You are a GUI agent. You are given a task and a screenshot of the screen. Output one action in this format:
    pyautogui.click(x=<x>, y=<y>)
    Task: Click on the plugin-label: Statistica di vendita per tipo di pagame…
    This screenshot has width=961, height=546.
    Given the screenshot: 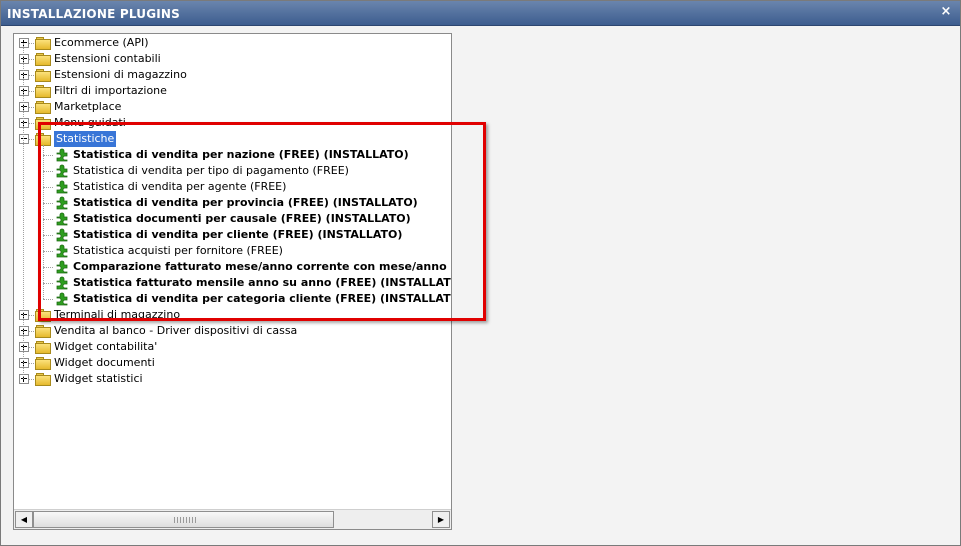 What is the action you would take?
    pyautogui.click(x=211, y=170)
    